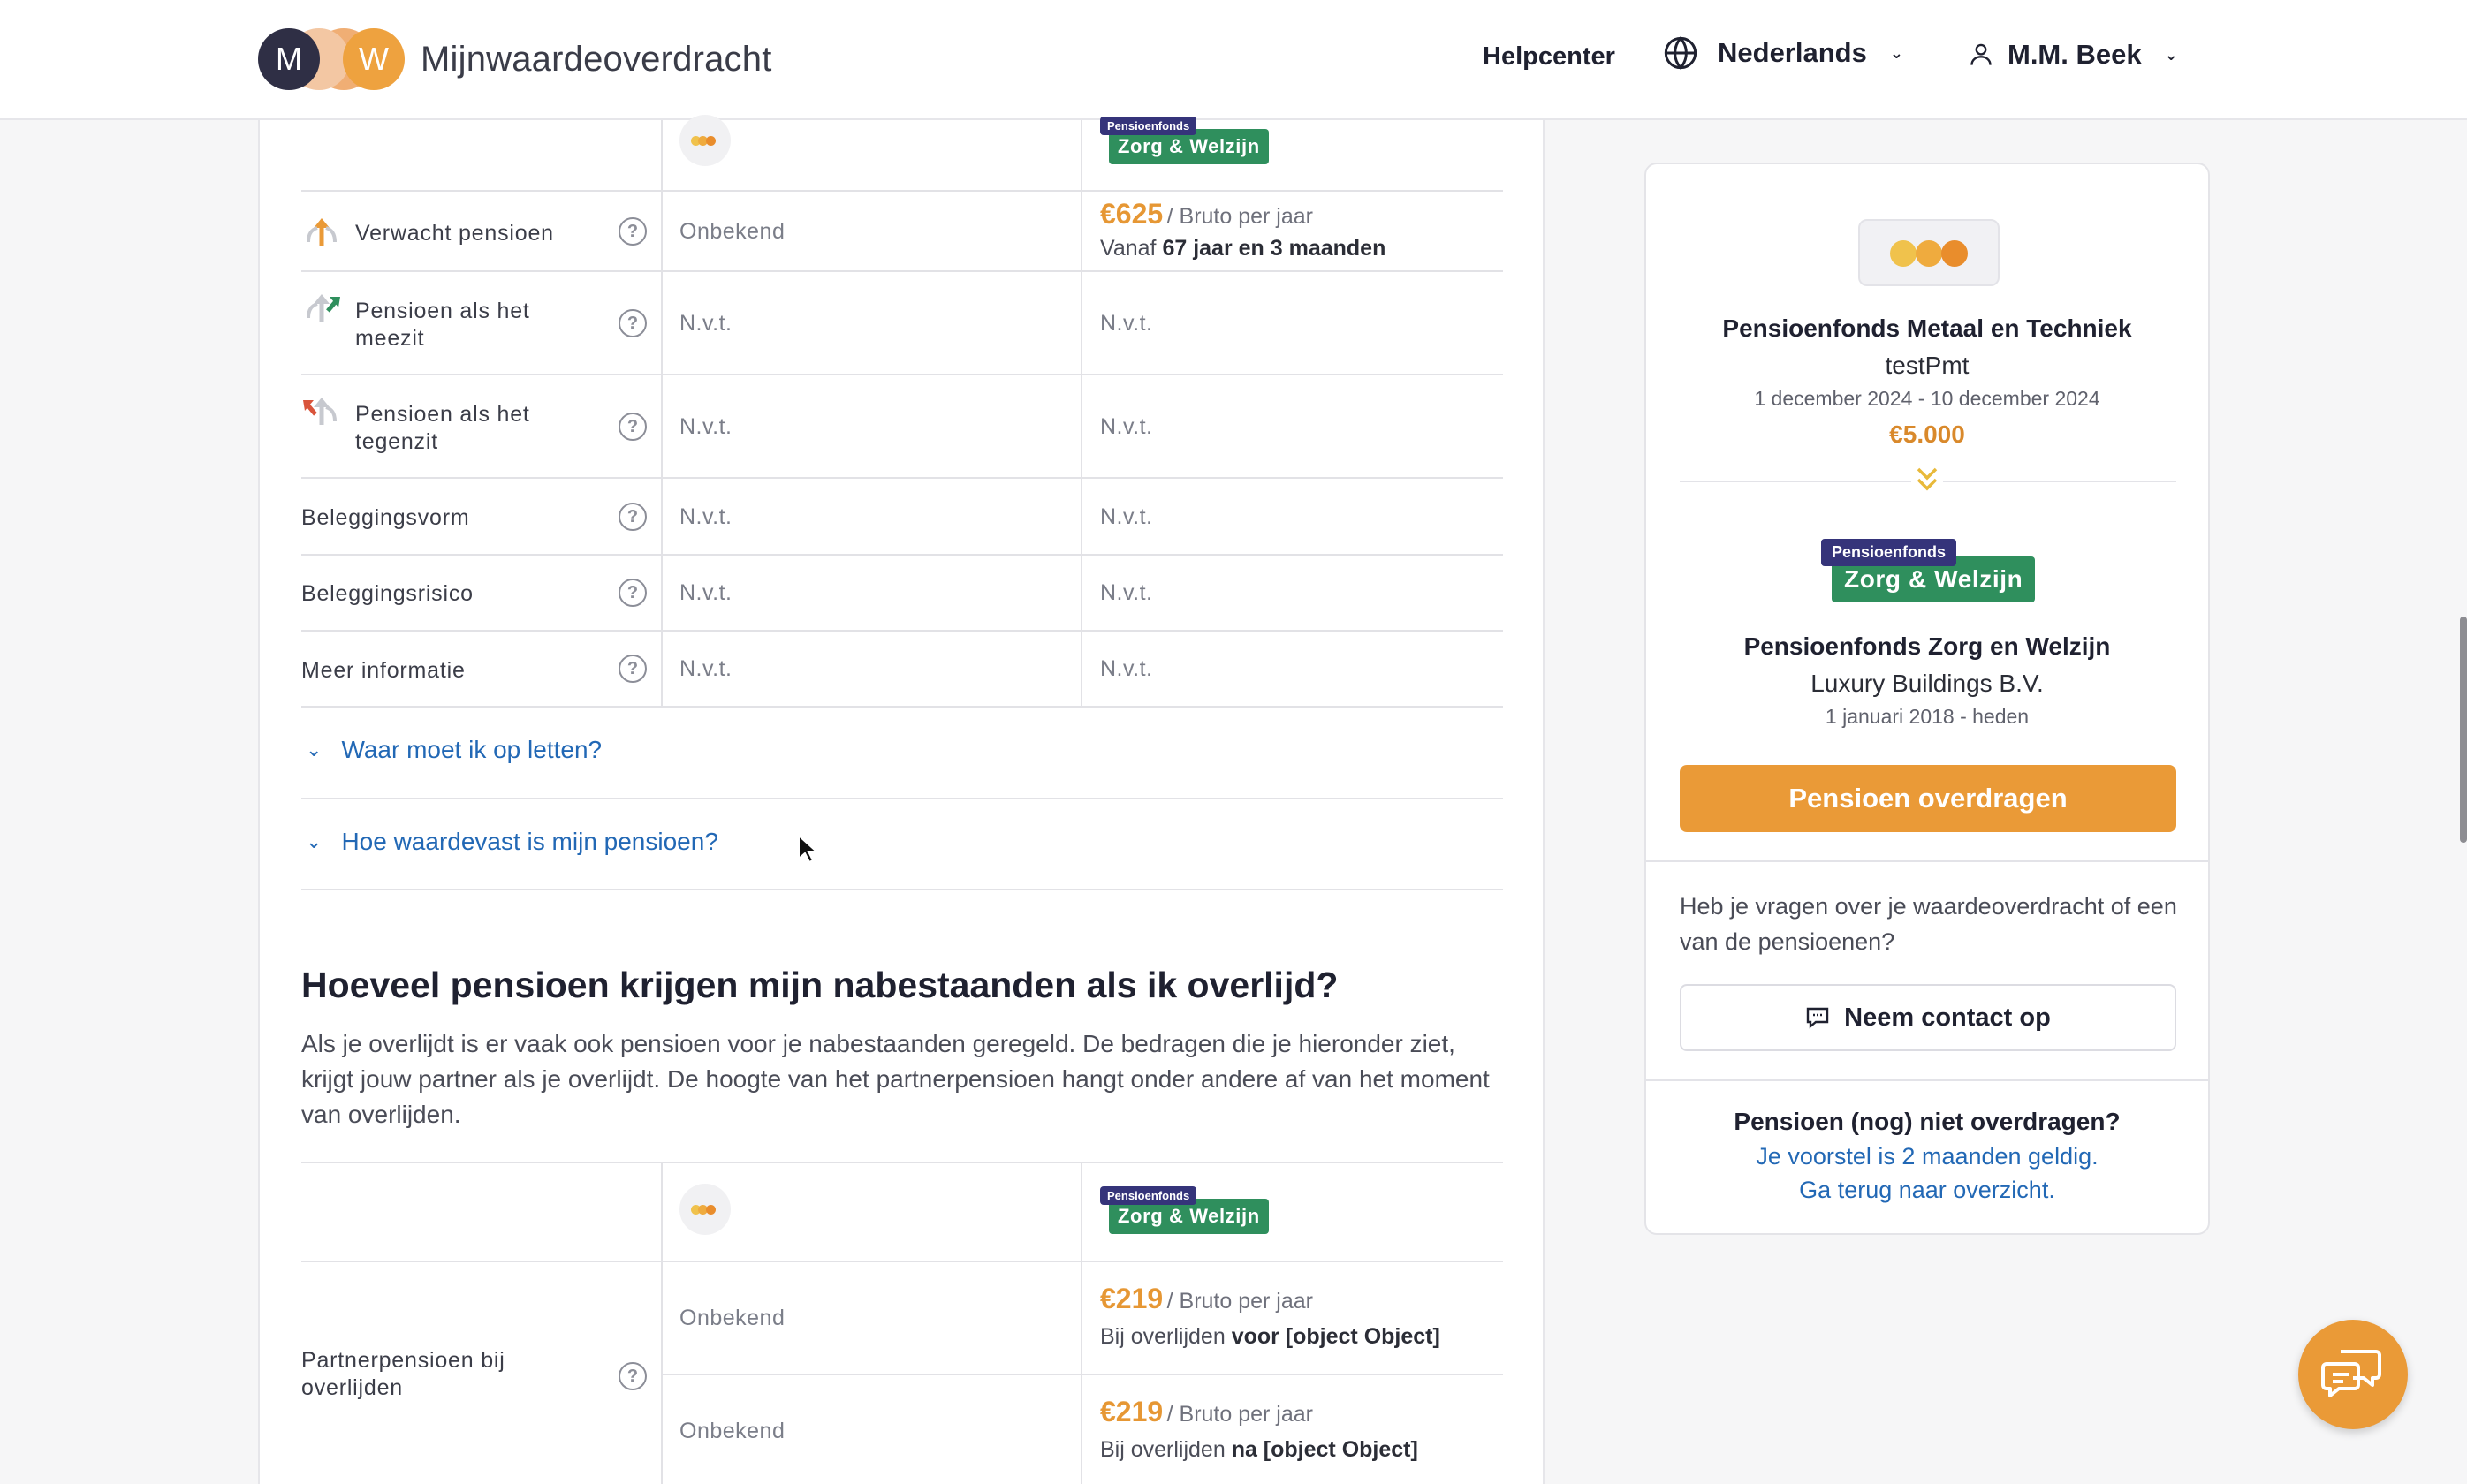 Image resolution: width=2467 pixels, height=1484 pixels. What do you see at coordinates (706, 323) in the screenshot?
I see `cell-meezit-col1: N.v.t.` at bounding box center [706, 323].